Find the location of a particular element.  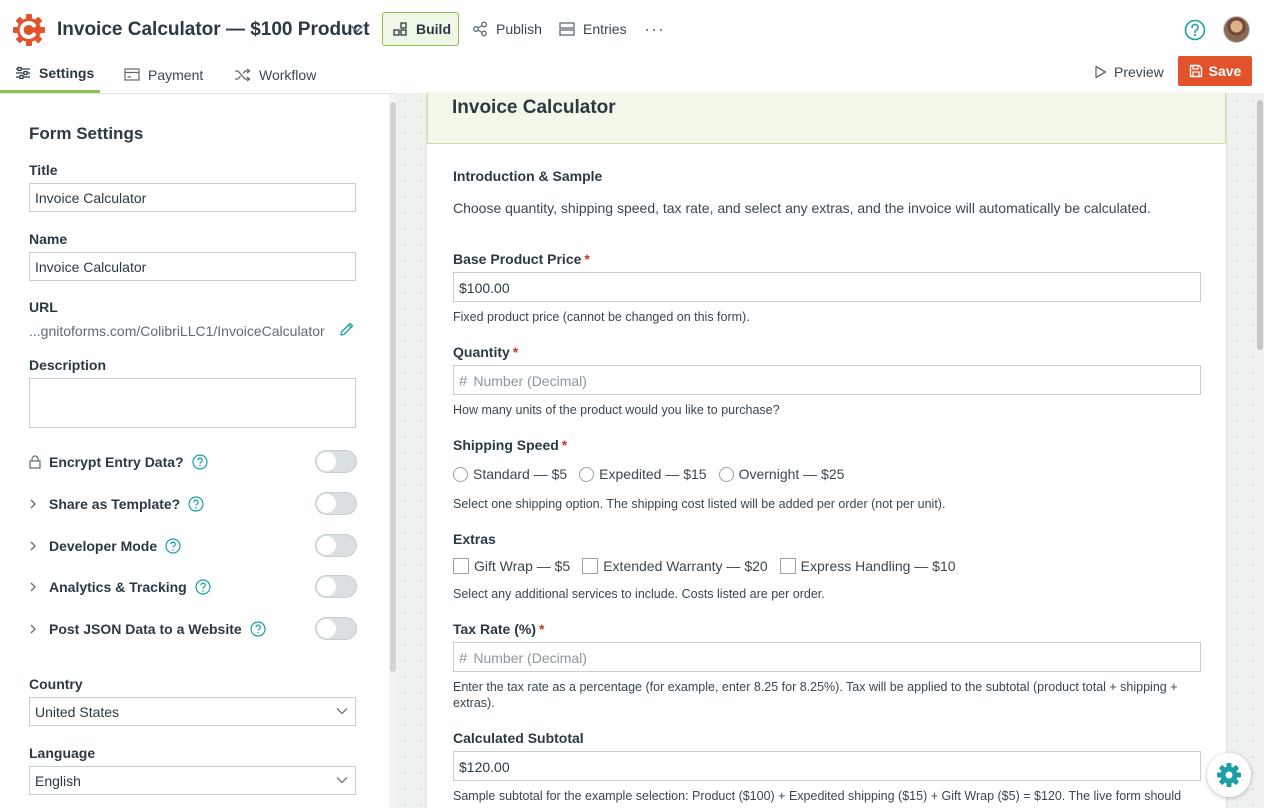

toggle-row-template: Share as Template? is located at coordinates (193, 504).